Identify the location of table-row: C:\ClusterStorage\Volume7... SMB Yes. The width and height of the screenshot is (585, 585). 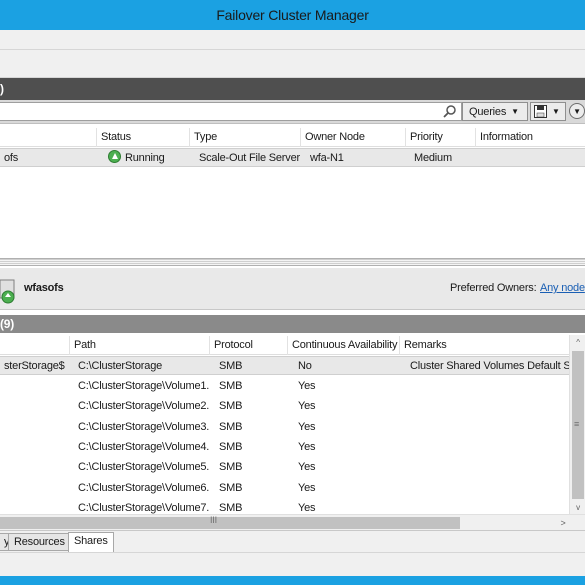
(284, 506).